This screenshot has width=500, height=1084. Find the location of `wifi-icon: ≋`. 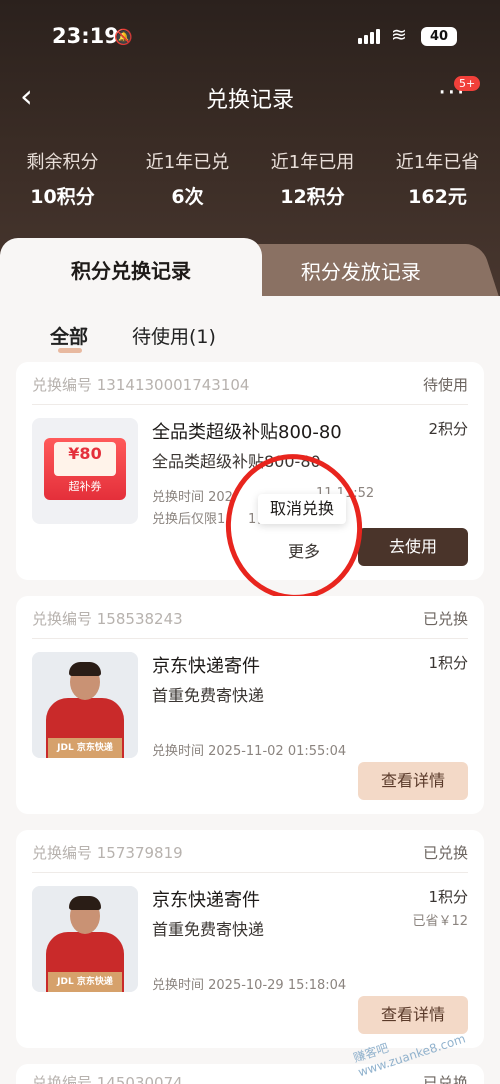

wifi-icon: ≋ is located at coordinates (399, 35).